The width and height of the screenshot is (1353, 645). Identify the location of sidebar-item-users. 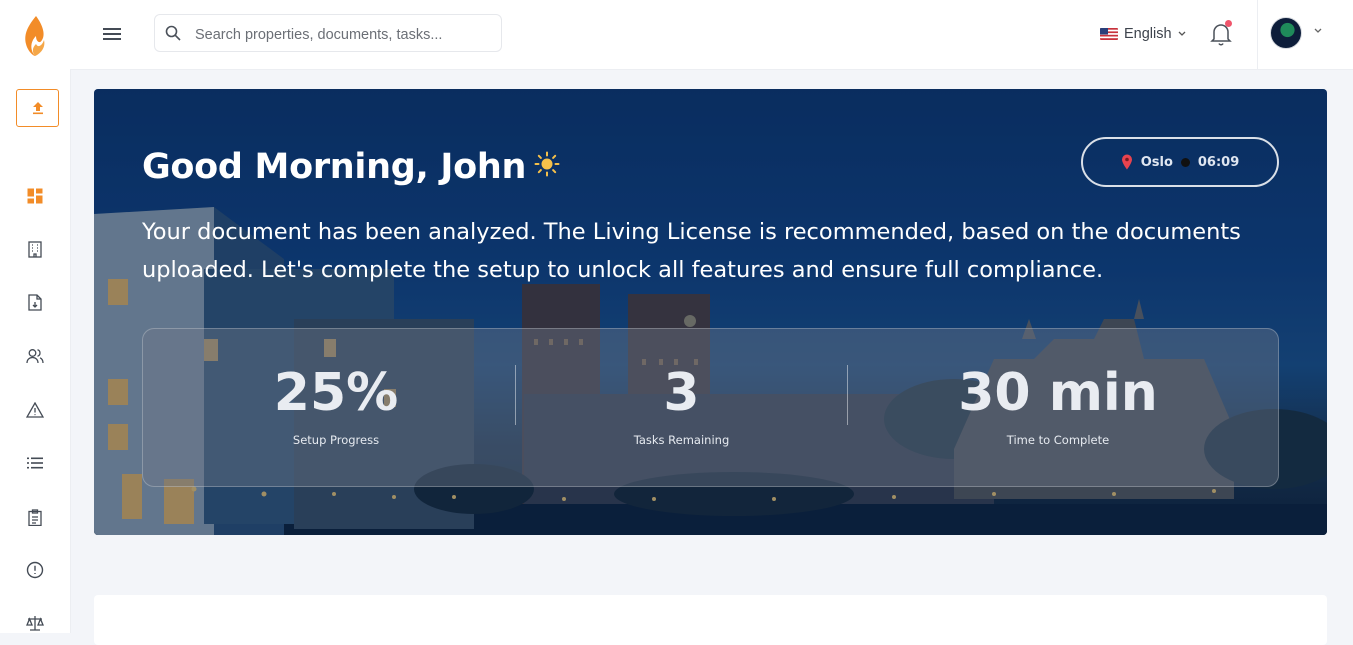
(35, 356).